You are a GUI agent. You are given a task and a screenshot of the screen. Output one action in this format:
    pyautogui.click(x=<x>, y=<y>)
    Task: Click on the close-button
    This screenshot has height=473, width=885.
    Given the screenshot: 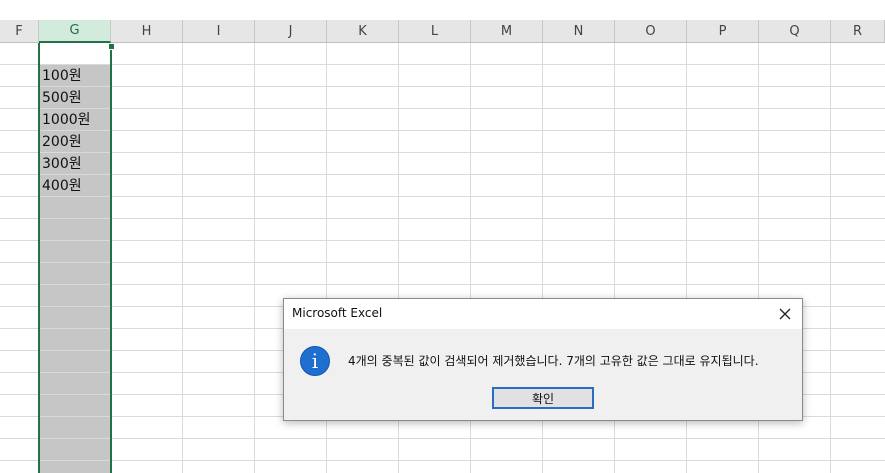 What is the action you would take?
    pyautogui.click(x=785, y=314)
    